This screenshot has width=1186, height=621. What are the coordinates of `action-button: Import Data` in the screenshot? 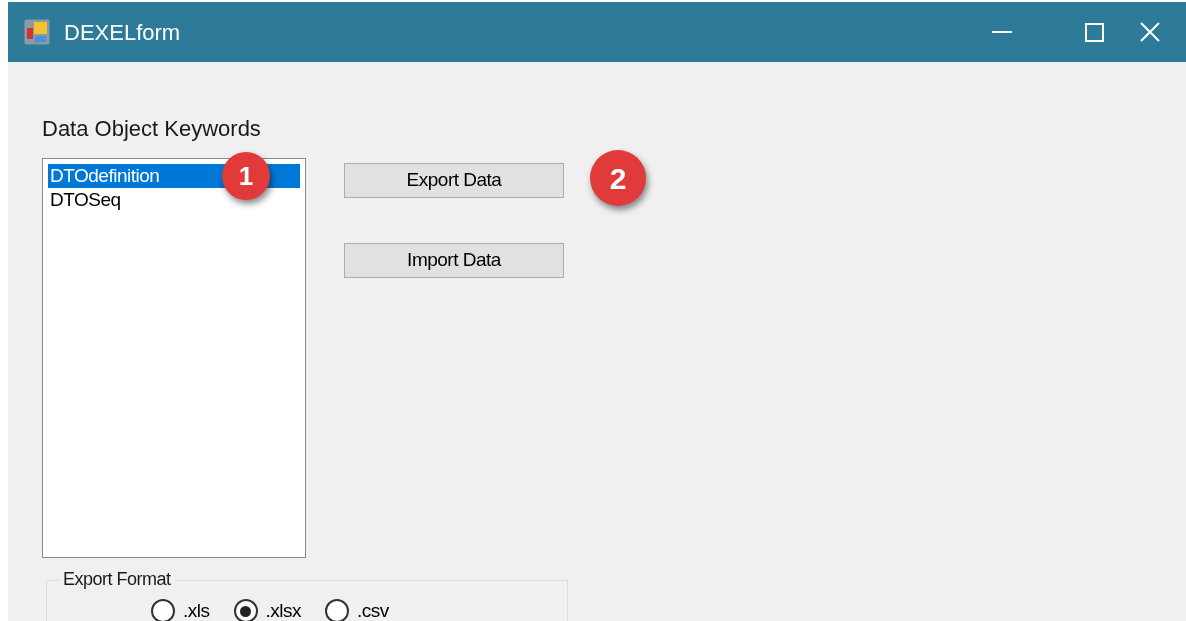 It's located at (454, 260).